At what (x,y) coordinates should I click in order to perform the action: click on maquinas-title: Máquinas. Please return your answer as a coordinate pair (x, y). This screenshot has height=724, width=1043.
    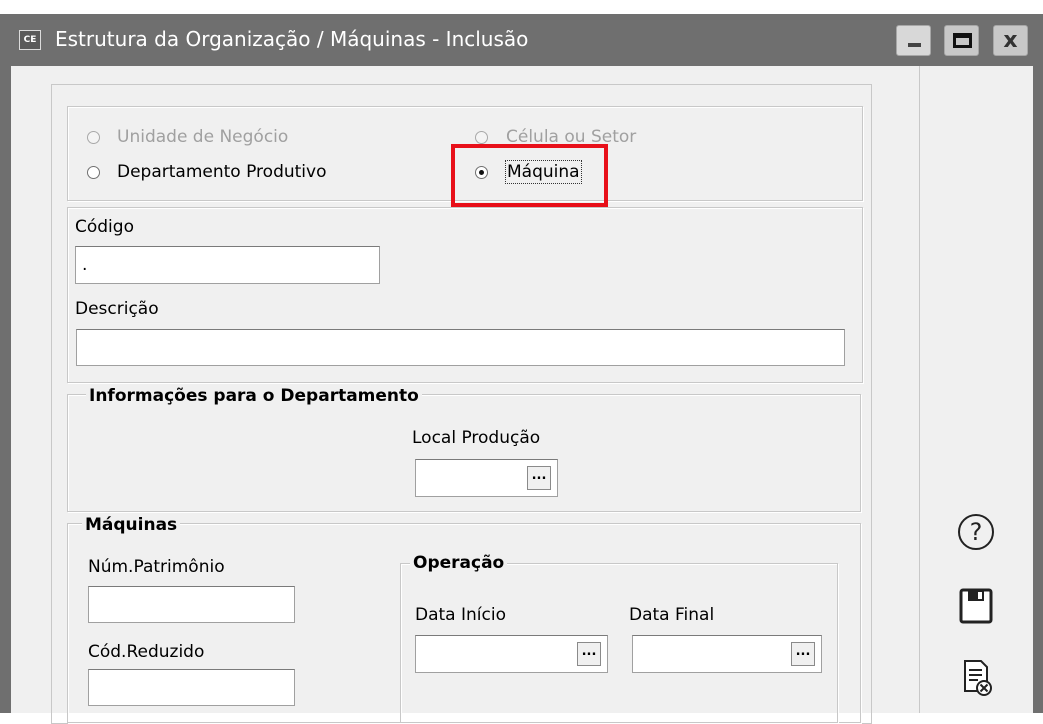
    Looking at the image, I should click on (131, 525).